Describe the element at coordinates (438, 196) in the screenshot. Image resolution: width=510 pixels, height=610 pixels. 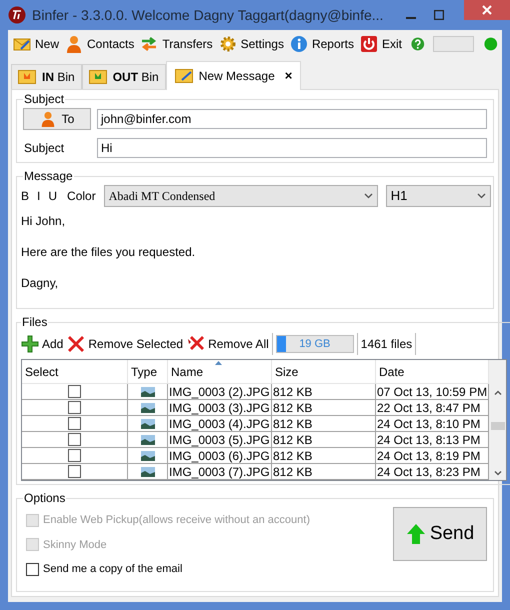
I see `heading-dropdown: H1` at that location.